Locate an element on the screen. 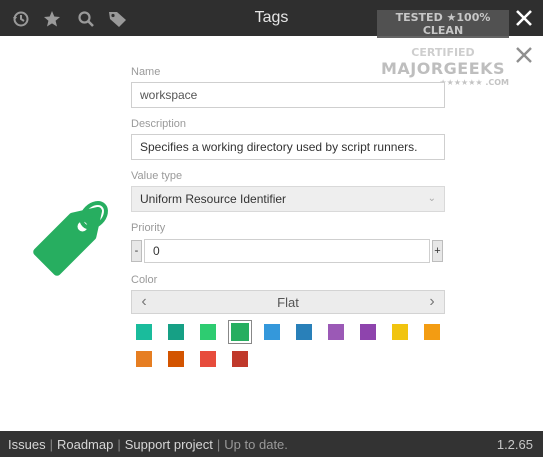  color-swatches is located at coordinates (291, 347).